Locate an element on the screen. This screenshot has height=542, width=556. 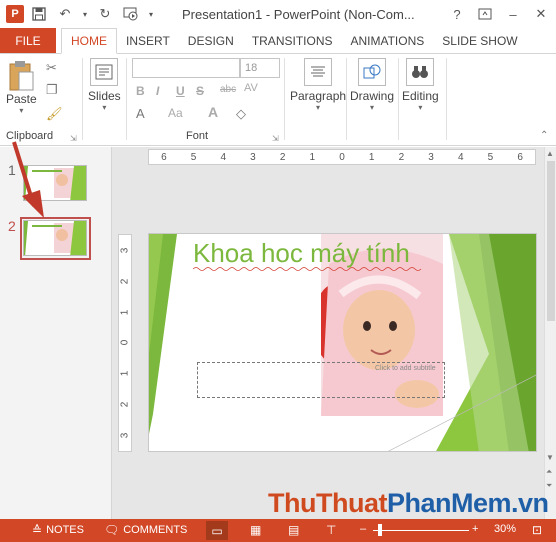
editing-button: Editing ▾ is located at coordinates (420, 85).